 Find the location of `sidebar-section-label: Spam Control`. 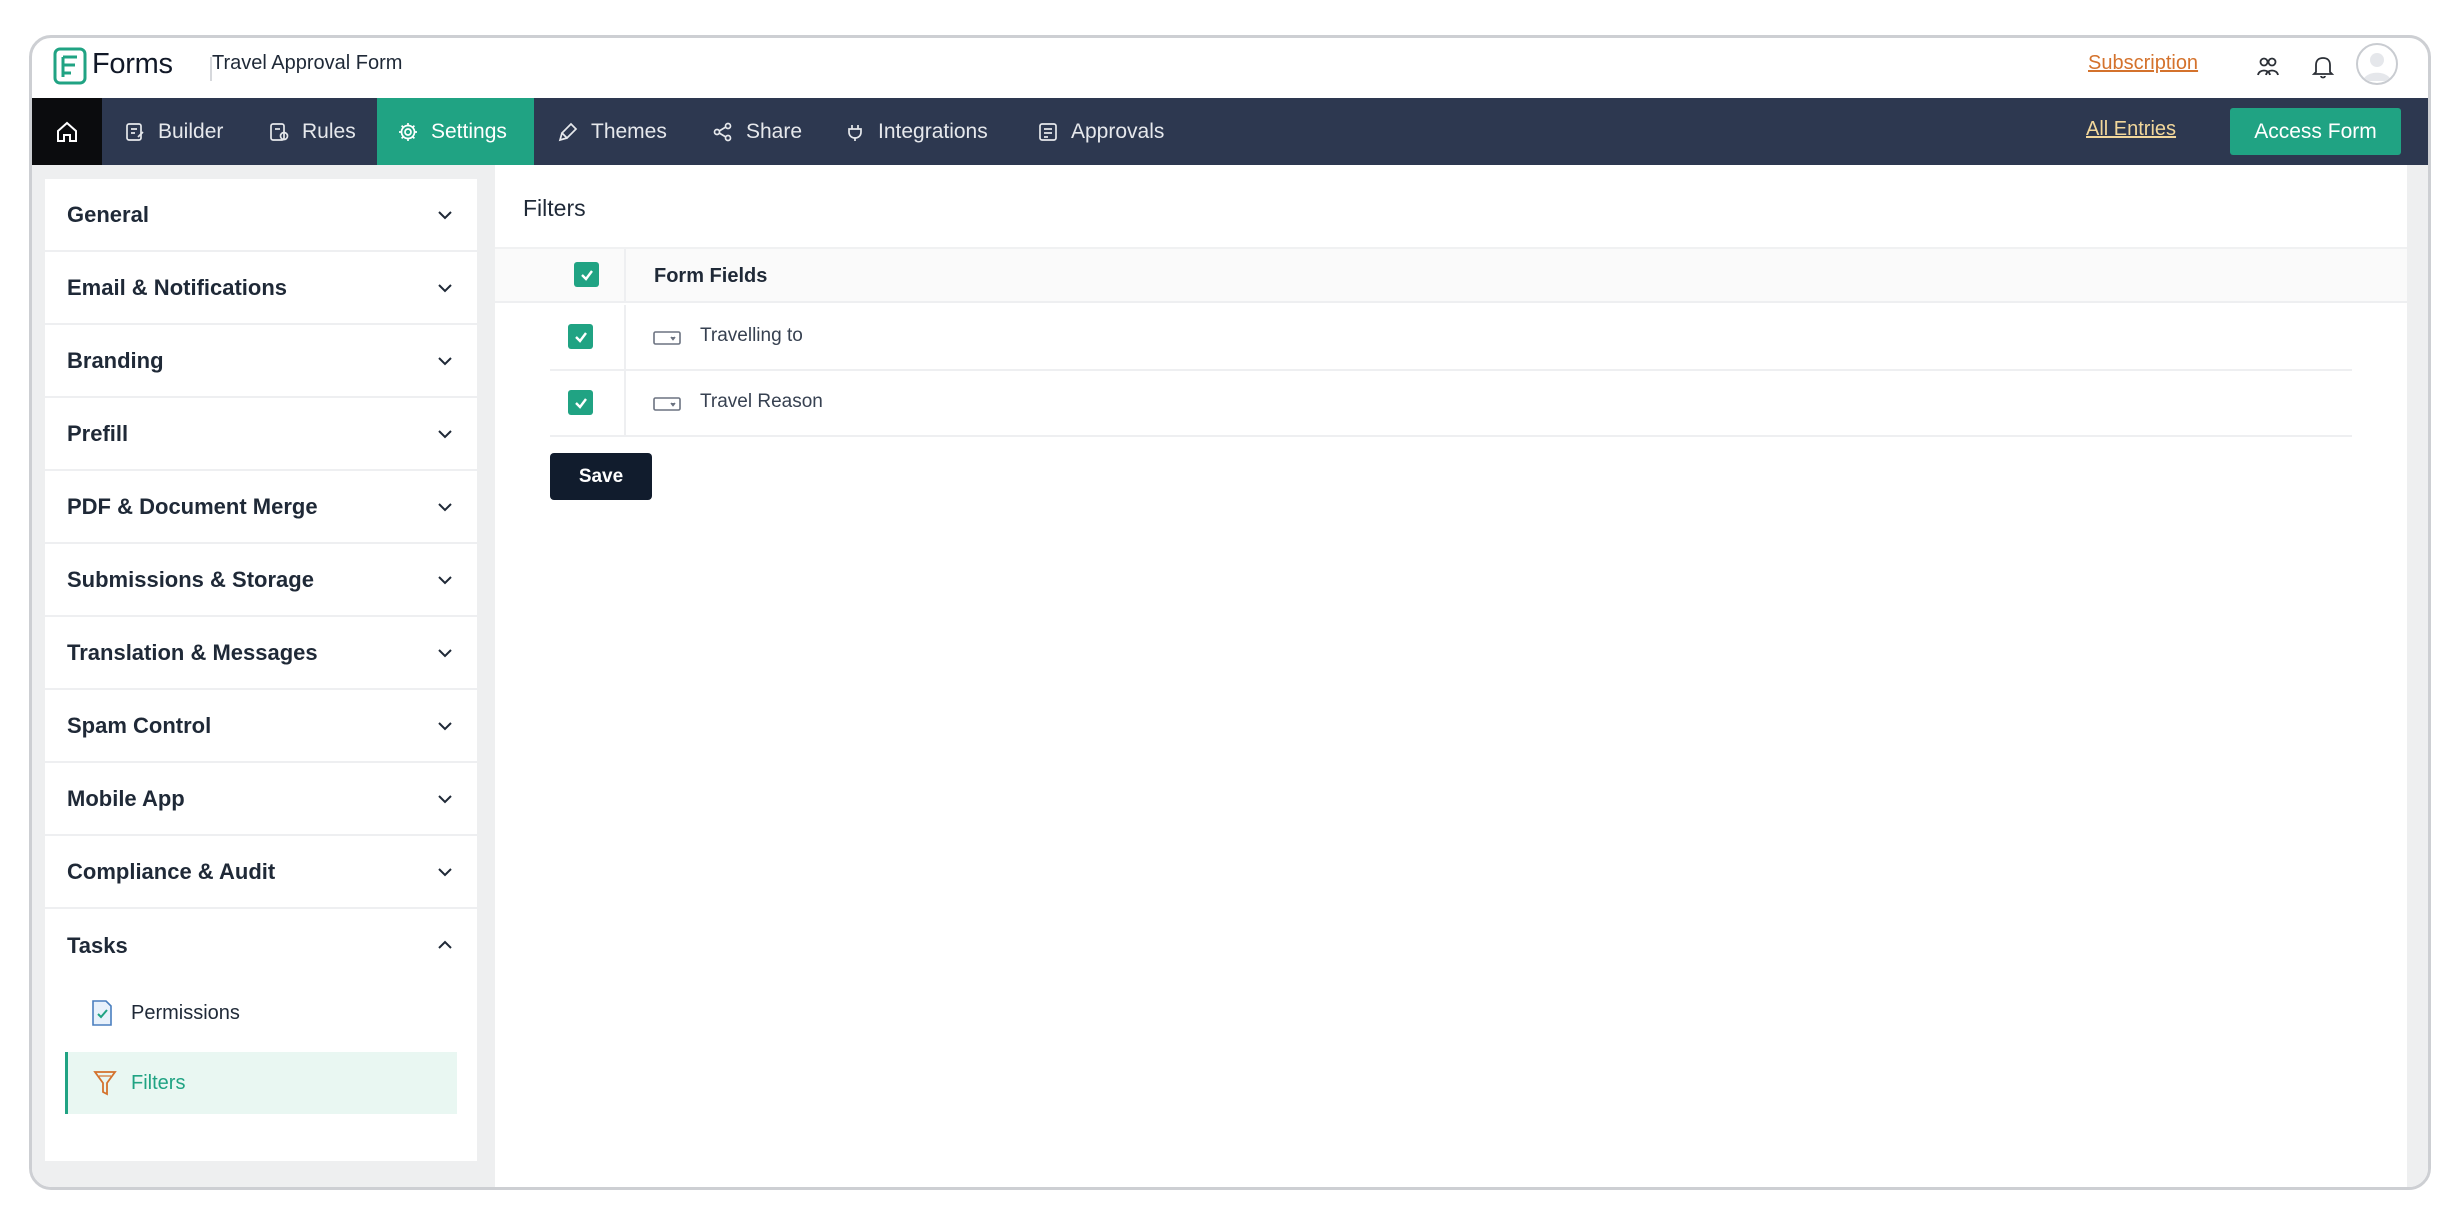

sidebar-section-label: Spam Control is located at coordinates (139, 725).